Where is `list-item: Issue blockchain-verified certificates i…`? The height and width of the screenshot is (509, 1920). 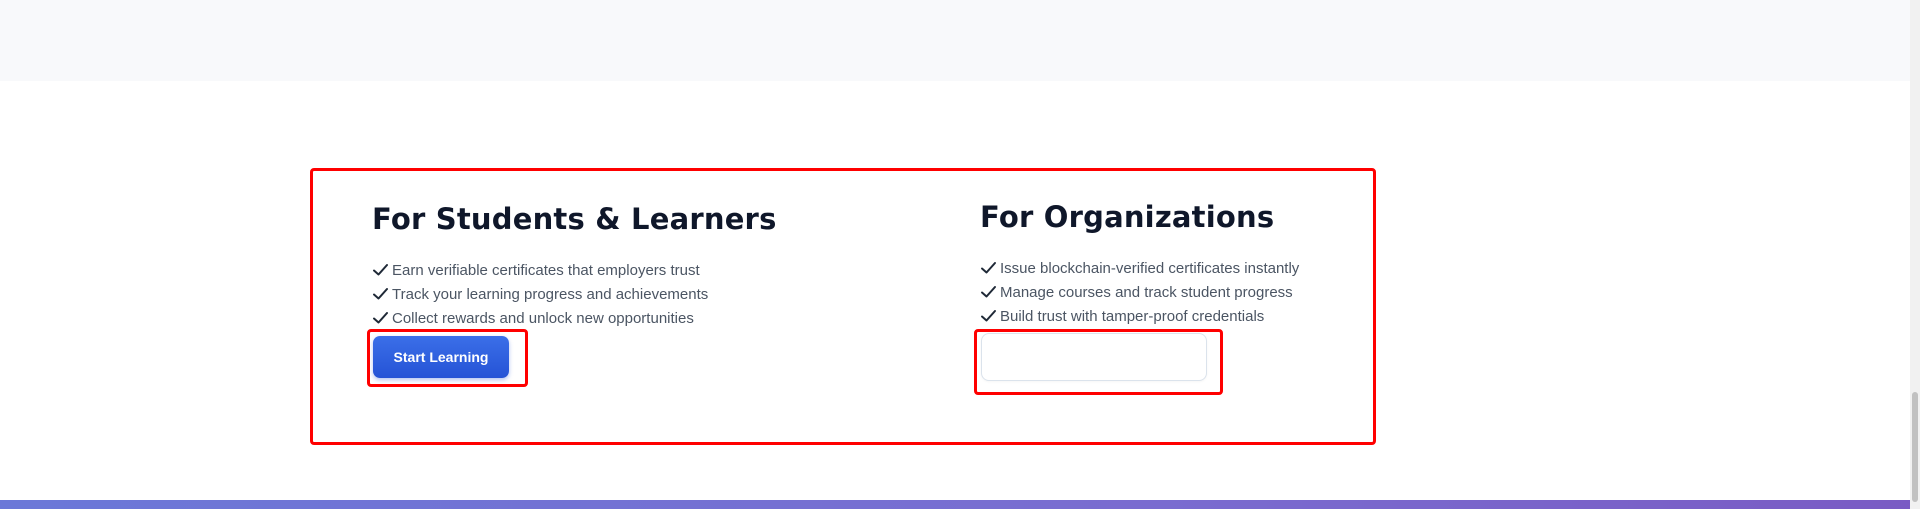 list-item: Issue blockchain-verified certificates i… is located at coordinates (1139, 268).